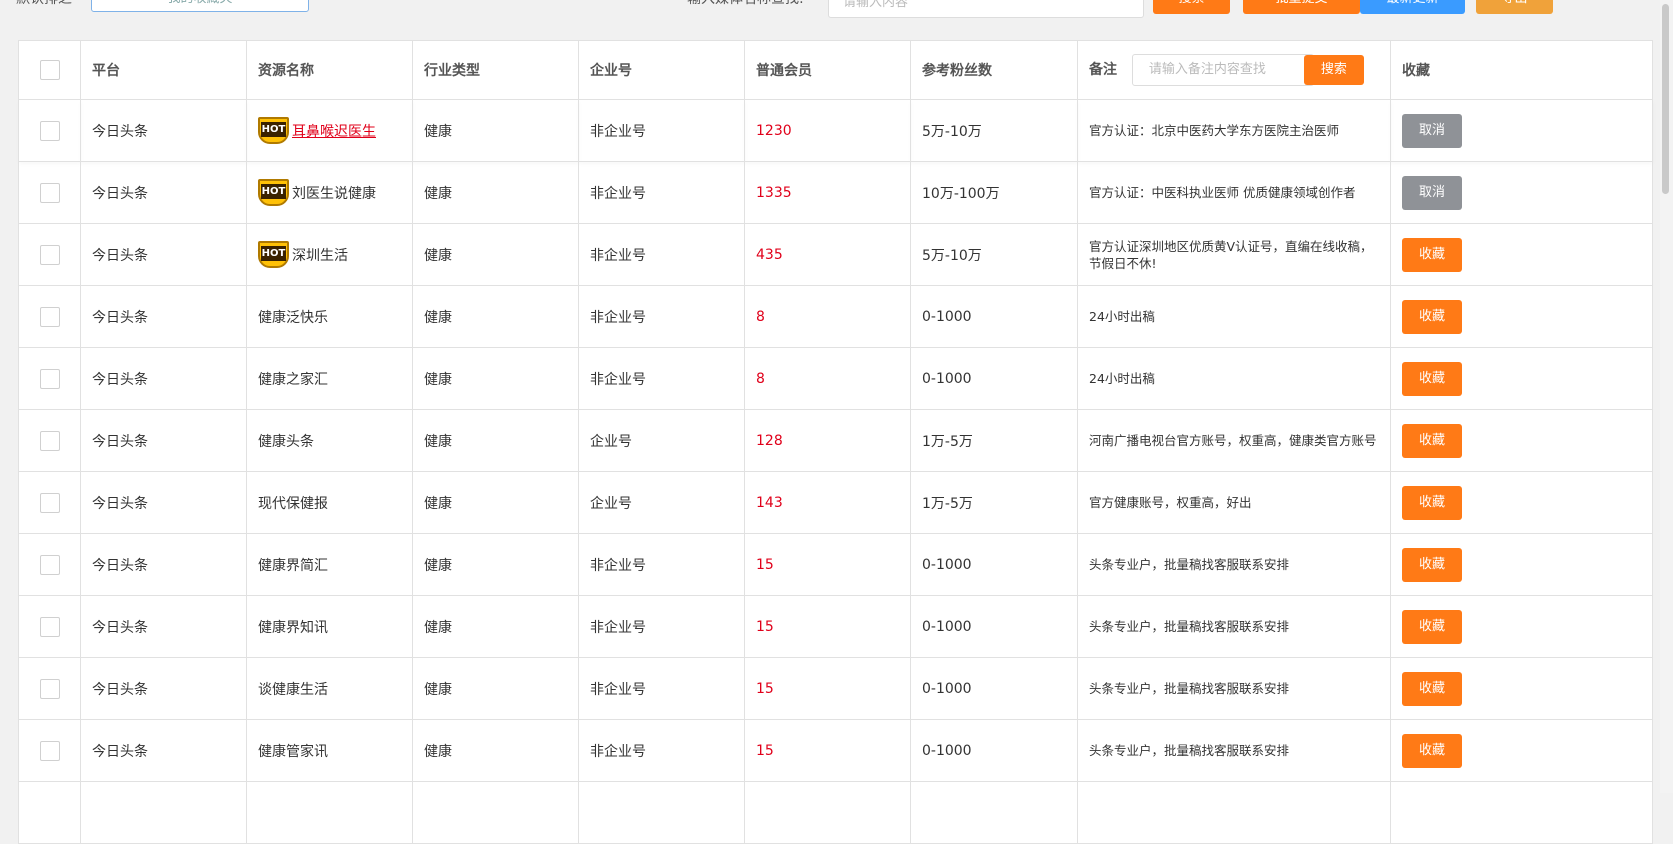 The image size is (1673, 844). What do you see at coordinates (1234, 316) in the screenshot?
I see `note-cell: 24小时出稿` at bounding box center [1234, 316].